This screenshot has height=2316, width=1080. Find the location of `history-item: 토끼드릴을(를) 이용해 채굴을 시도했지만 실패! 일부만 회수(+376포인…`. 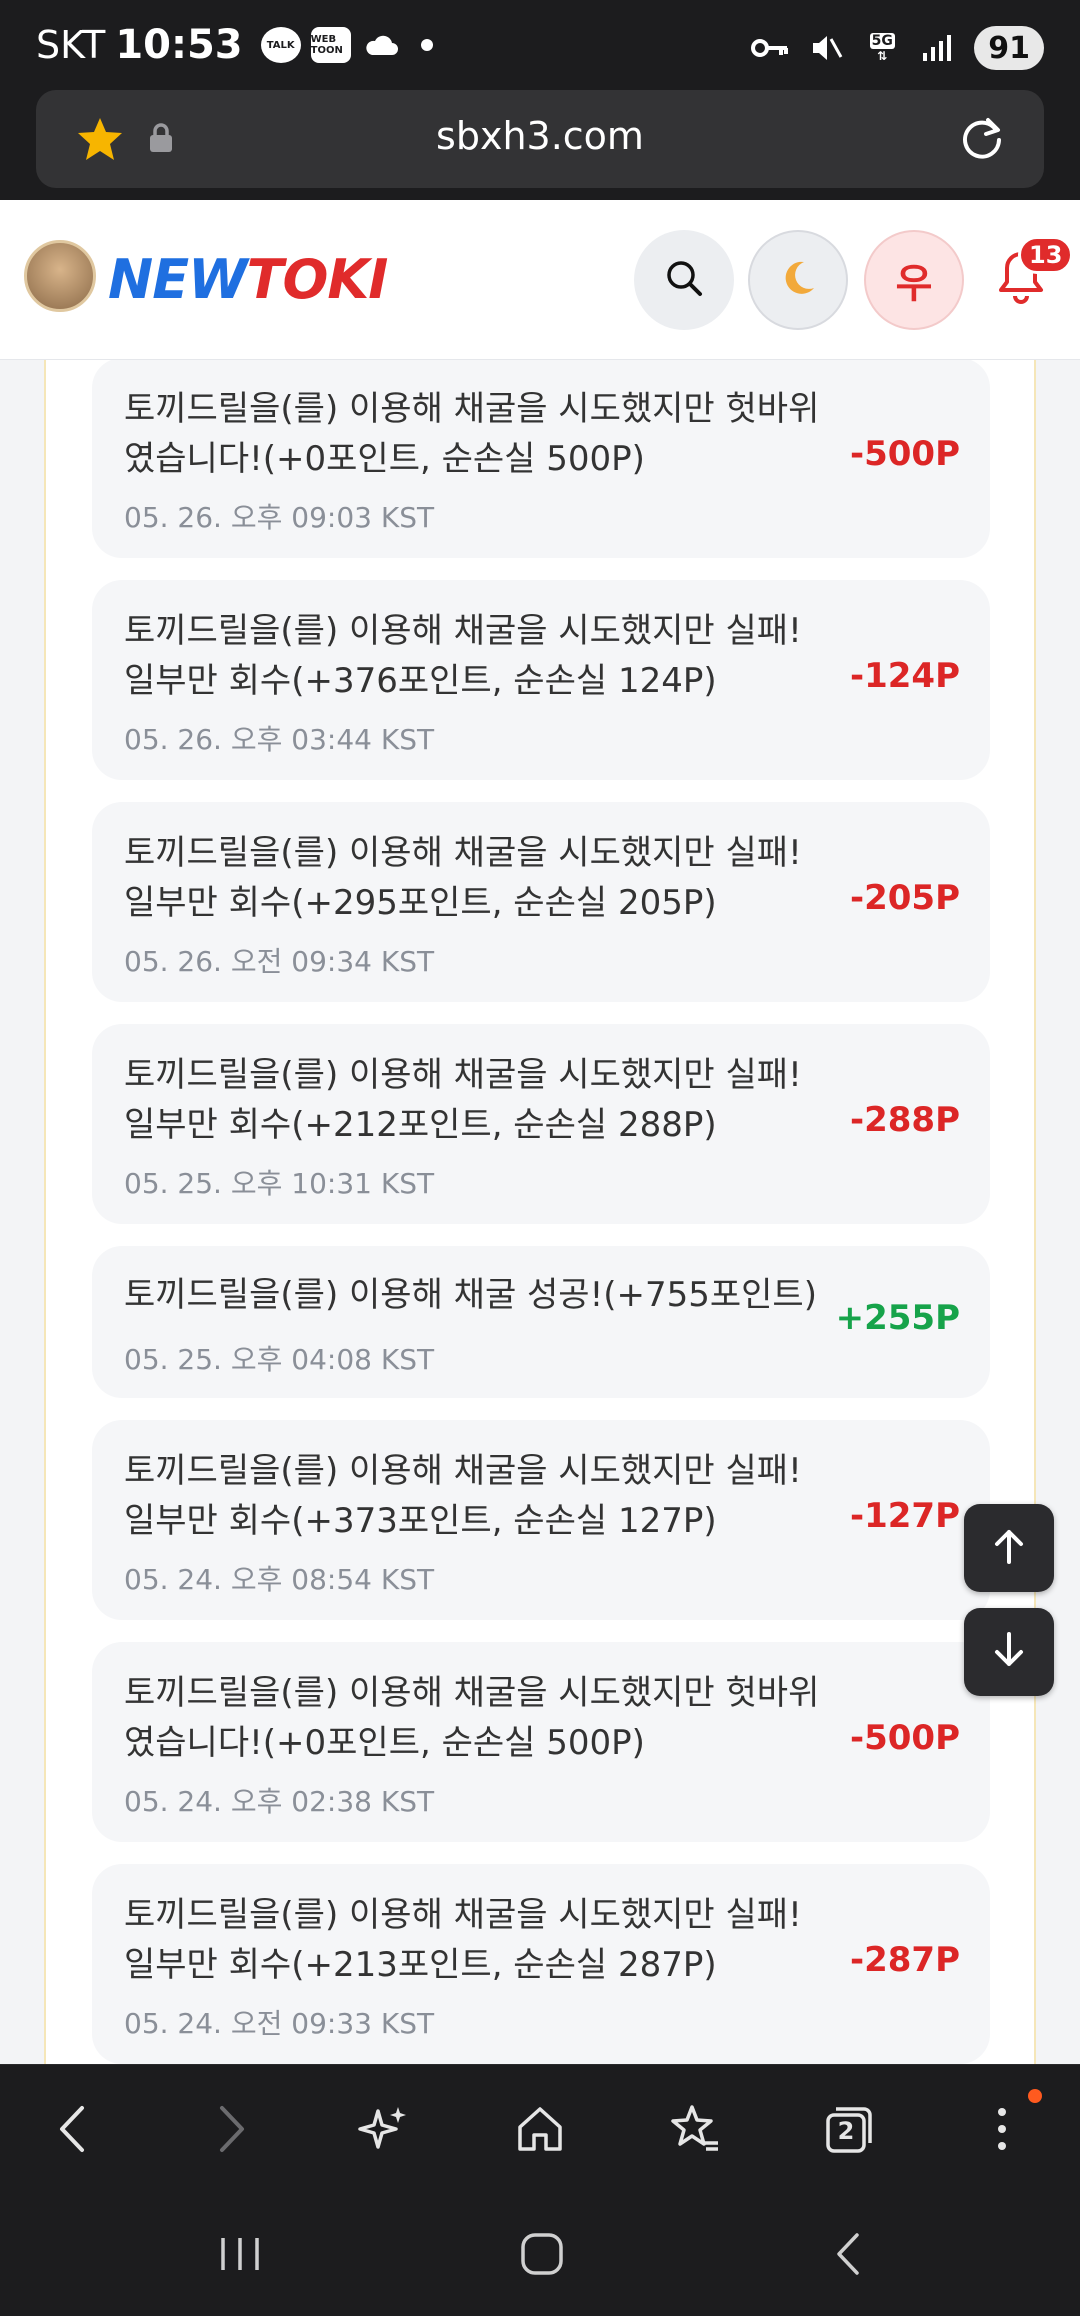

history-item: 토끼드릴을(를) 이용해 채굴을 시도했지만 실패! 일부만 회수(+376포인… is located at coordinates (541, 680).